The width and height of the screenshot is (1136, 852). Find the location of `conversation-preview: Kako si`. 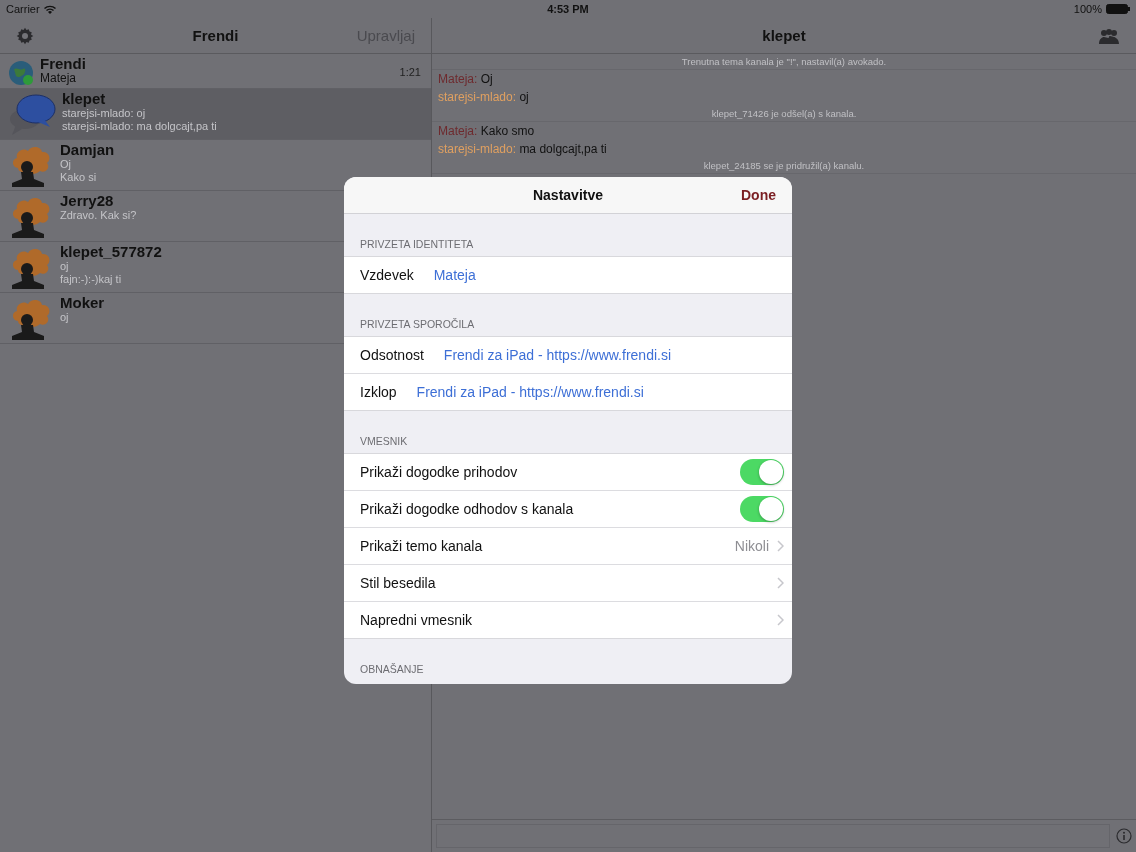

conversation-preview: Kako si is located at coordinates (78, 177).